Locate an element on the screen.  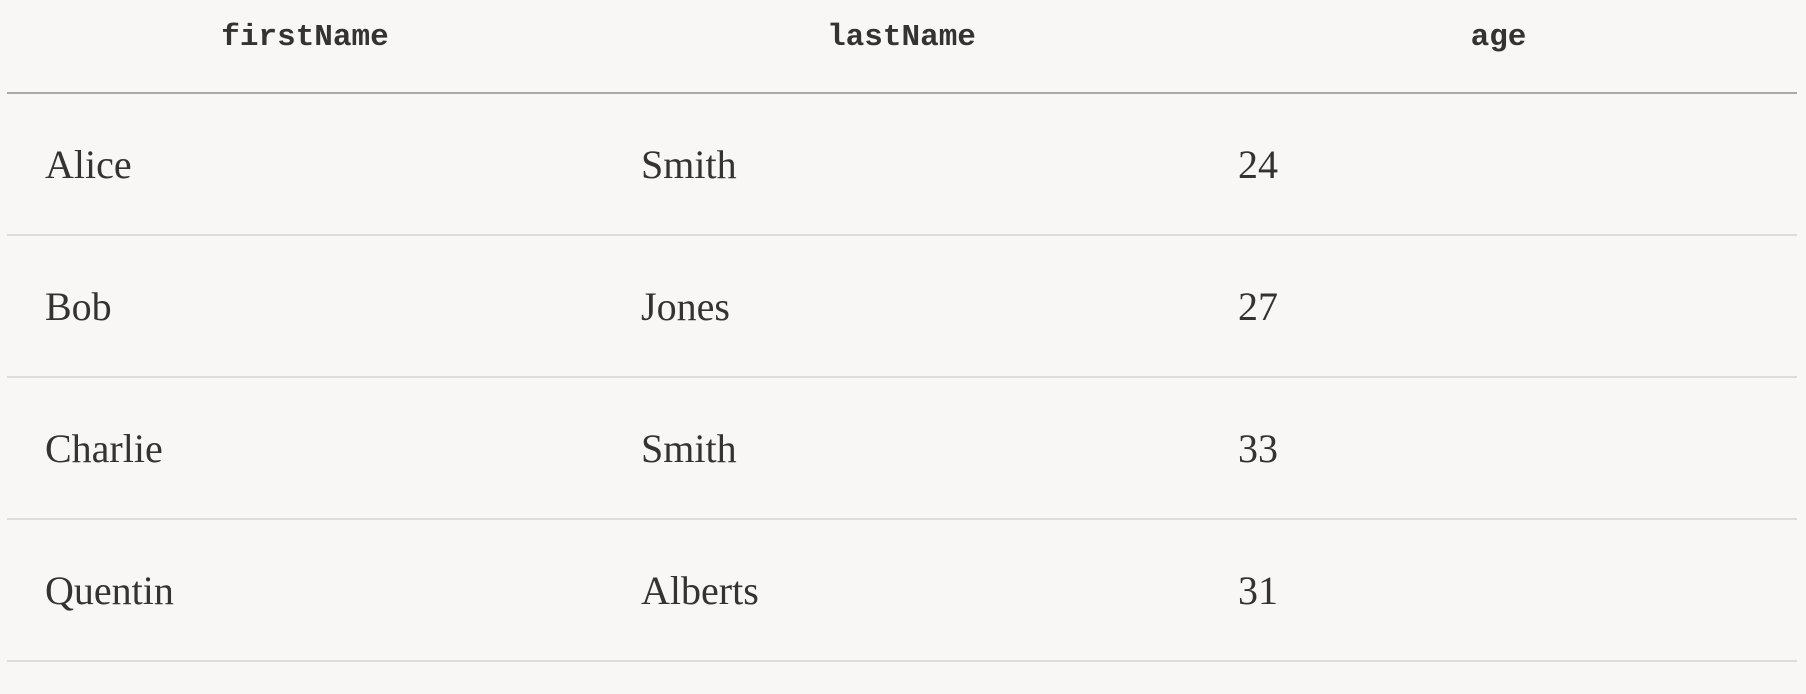
cell-lastname: Alberts is located at coordinates (901, 590).